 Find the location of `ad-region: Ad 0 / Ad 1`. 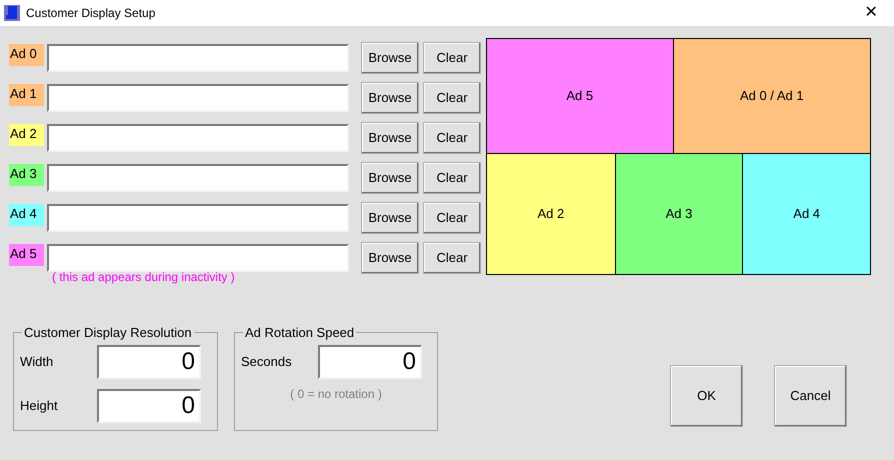

ad-region: Ad 0 / Ad 1 is located at coordinates (771, 96).